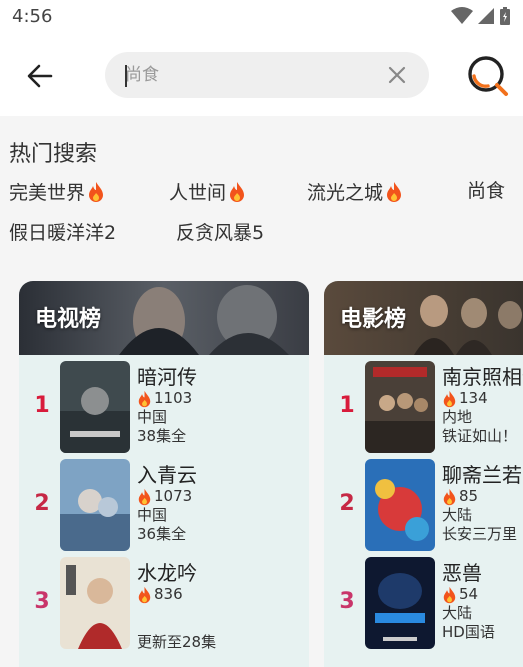 This screenshot has height=667, width=523. What do you see at coordinates (167, 573) in the screenshot?
I see `title-text: 水龙吟` at bounding box center [167, 573].